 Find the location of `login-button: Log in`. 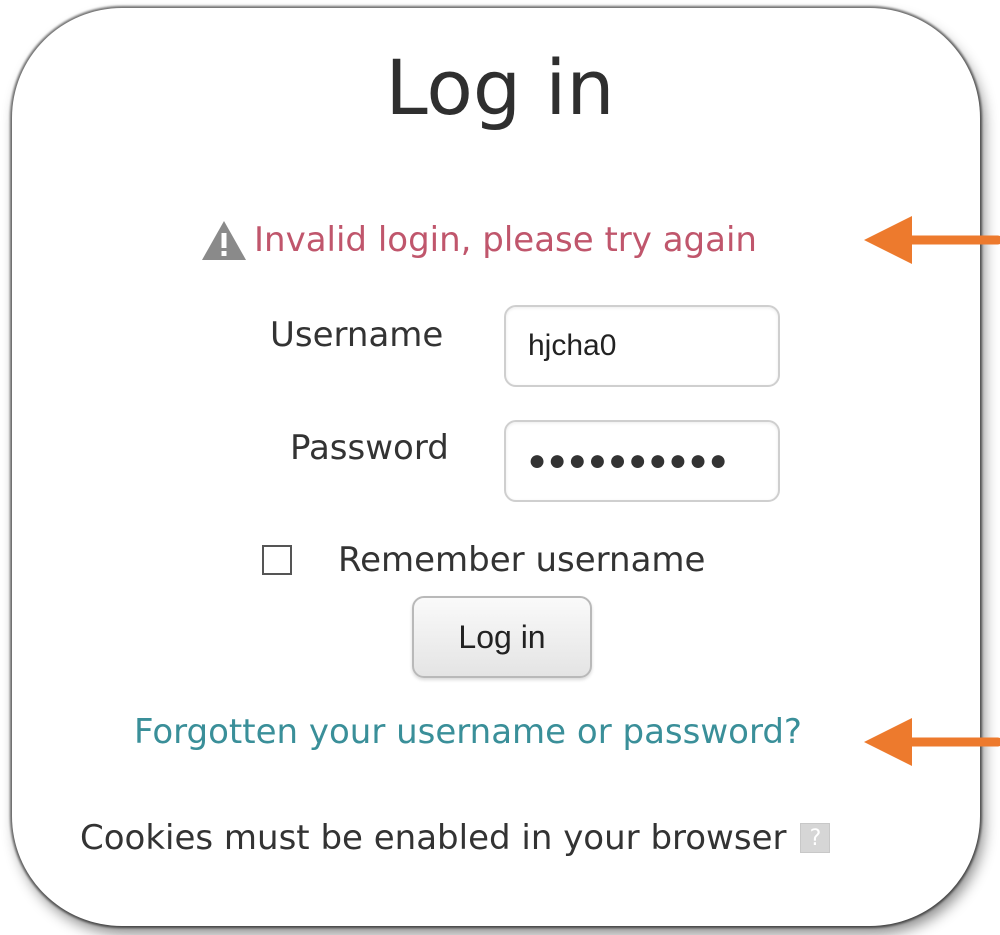

login-button: Log in is located at coordinates (502, 637).